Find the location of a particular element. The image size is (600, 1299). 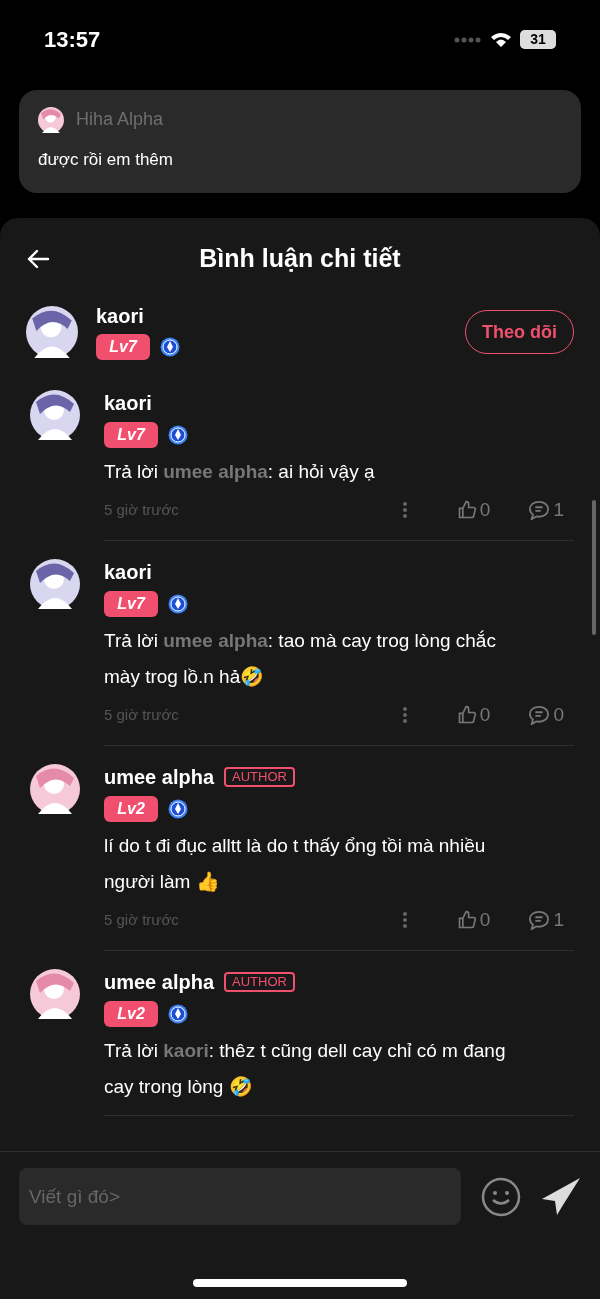

comment-text: Trả lời umee alpha: ai hỏi vậy ạ is located at coordinates (240, 472).